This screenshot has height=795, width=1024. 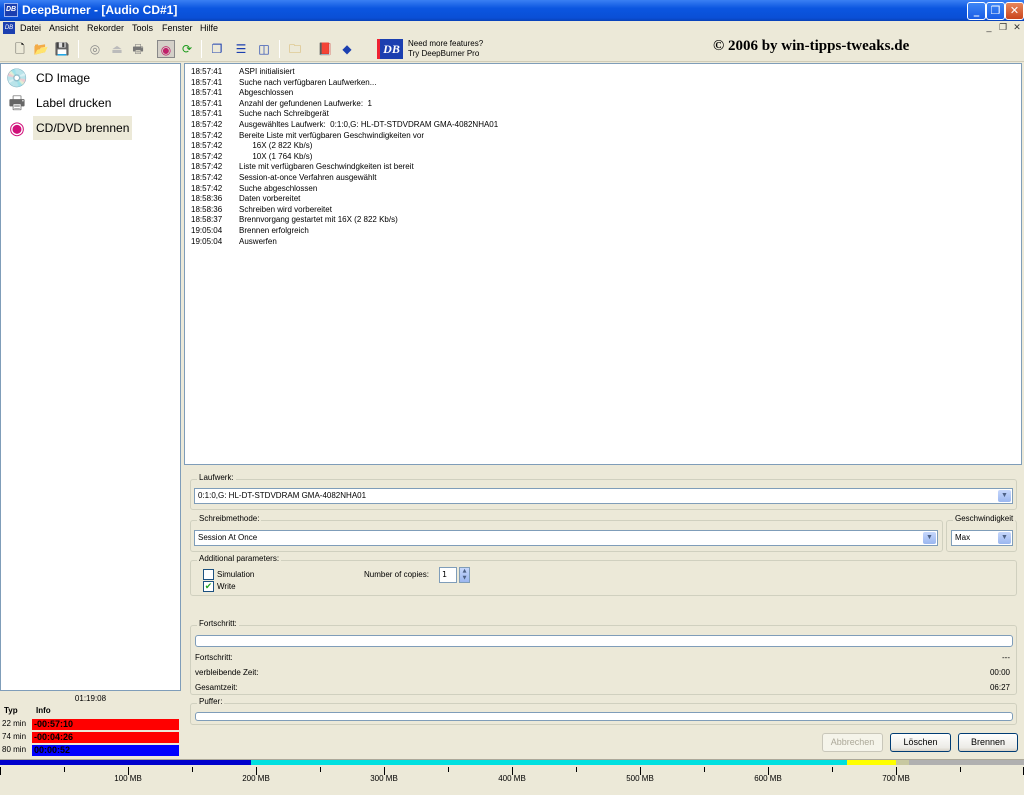 What do you see at coordinates (1017, 27) in the screenshot?
I see `mdi-close-button: ✕` at bounding box center [1017, 27].